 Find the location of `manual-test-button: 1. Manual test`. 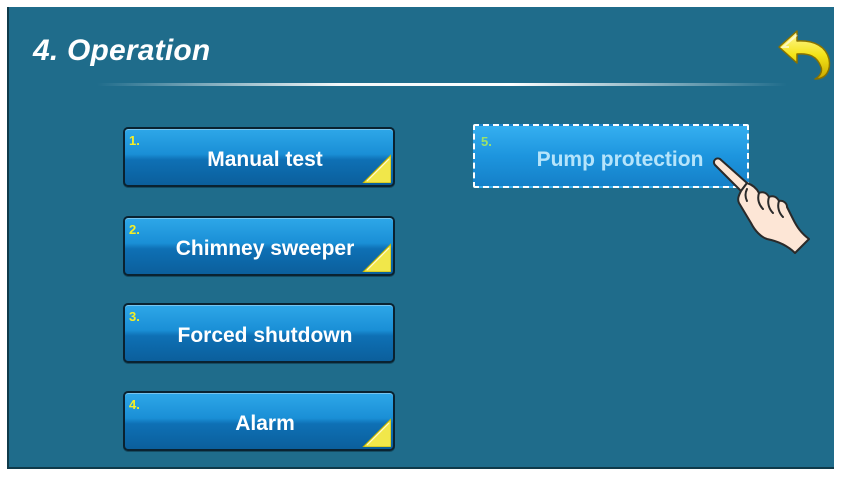

manual-test-button: 1. Manual test is located at coordinates (259, 157).